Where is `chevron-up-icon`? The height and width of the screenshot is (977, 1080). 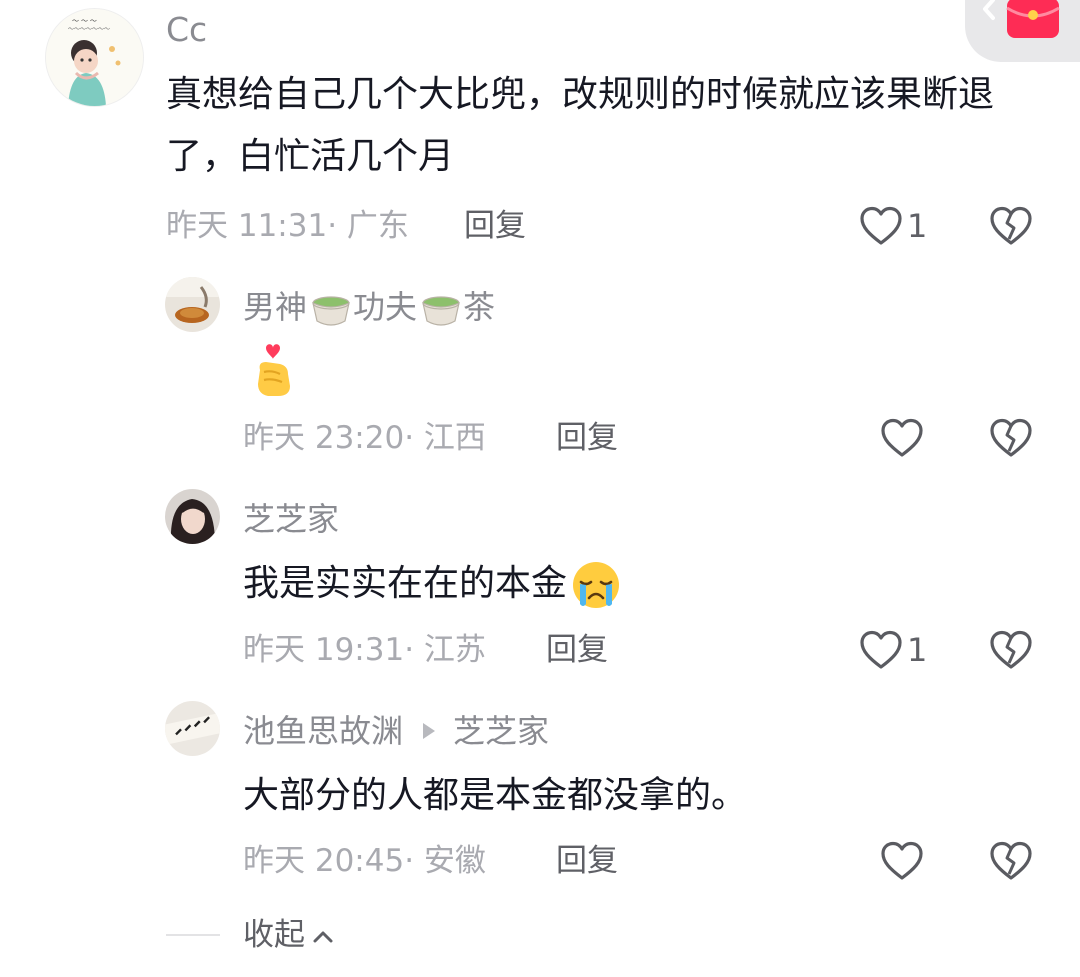
chevron-up-icon is located at coordinates (323, 937).